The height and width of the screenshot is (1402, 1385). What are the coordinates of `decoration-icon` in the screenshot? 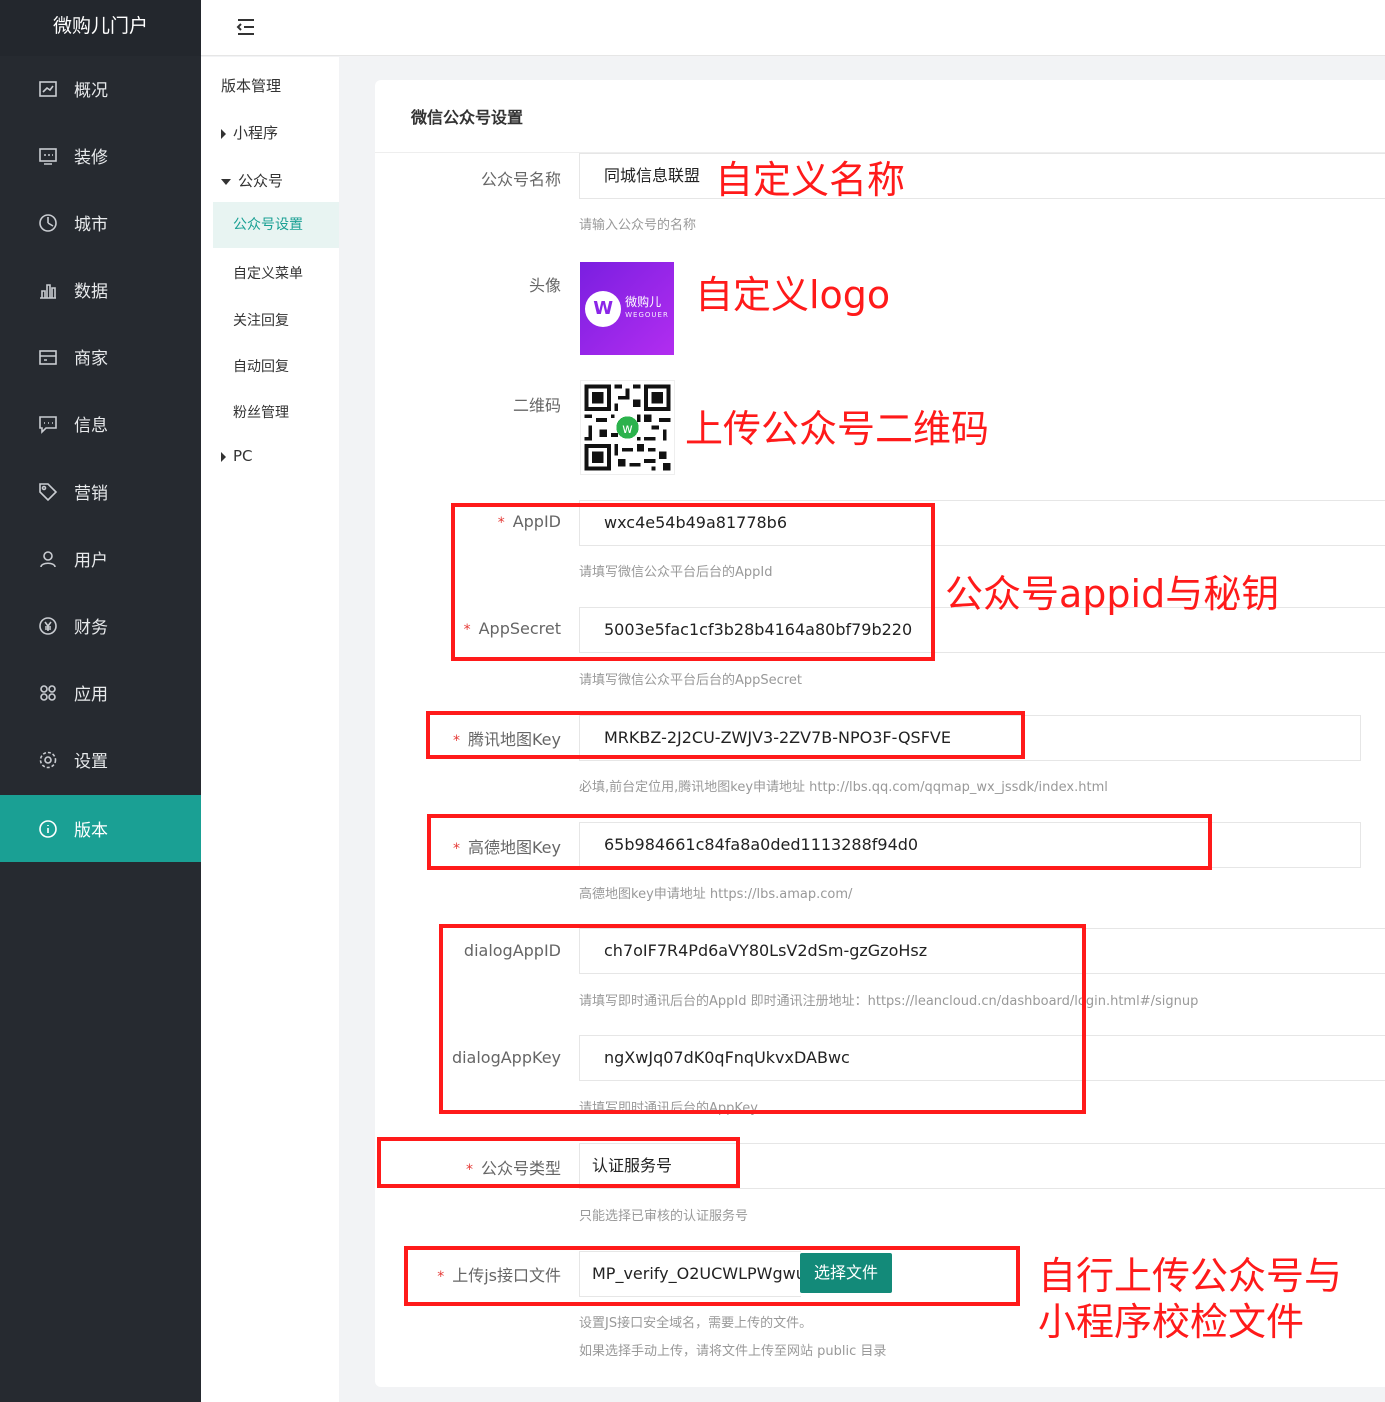 It's located at (48, 156).